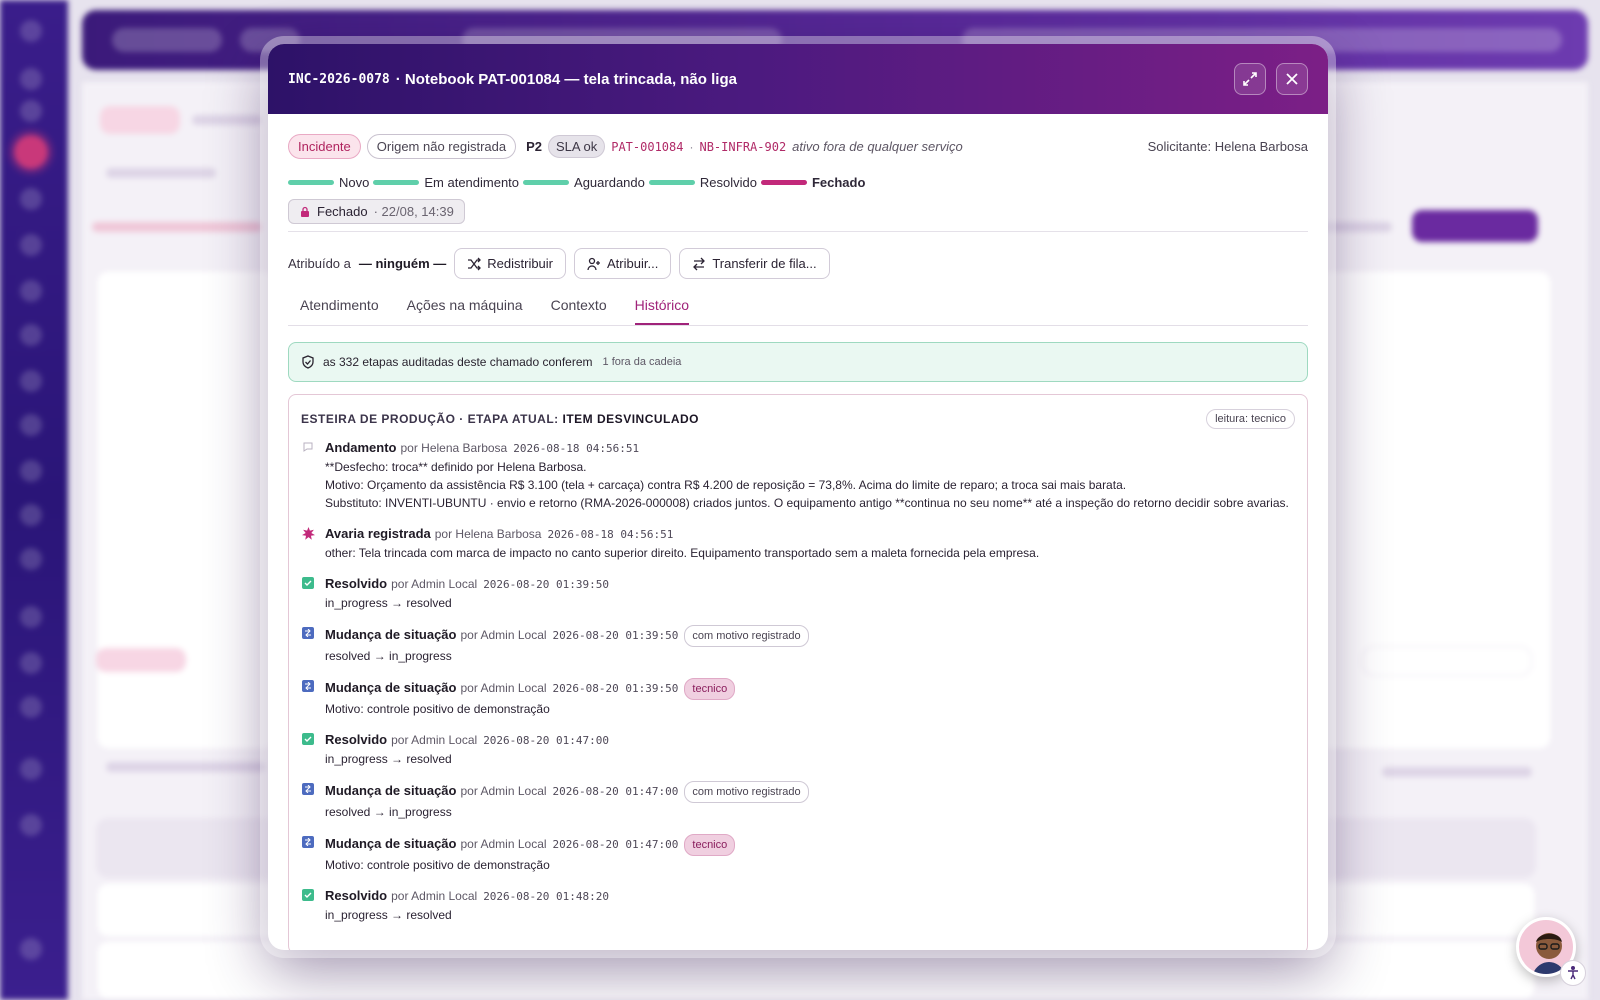 The width and height of the screenshot is (1600, 1000). Describe the element at coordinates (465, 311) in the screenshot. I see `tab-acoes-na-maquina: Ações na máquina` at that location.